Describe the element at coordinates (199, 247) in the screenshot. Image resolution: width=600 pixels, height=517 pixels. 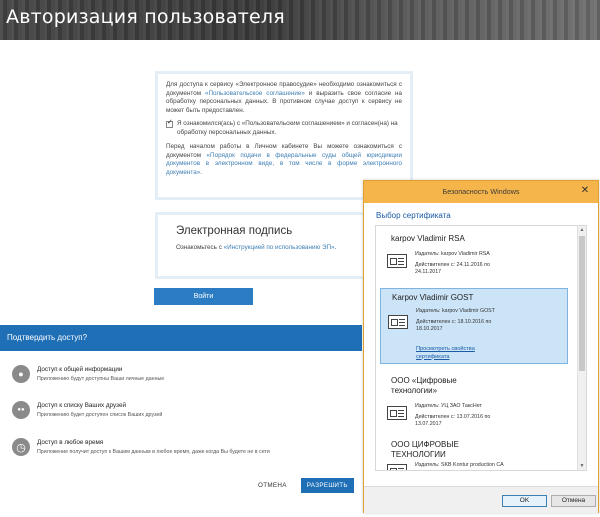
I see `signature-instructions-text: Ознакомьтесь с` at that location.